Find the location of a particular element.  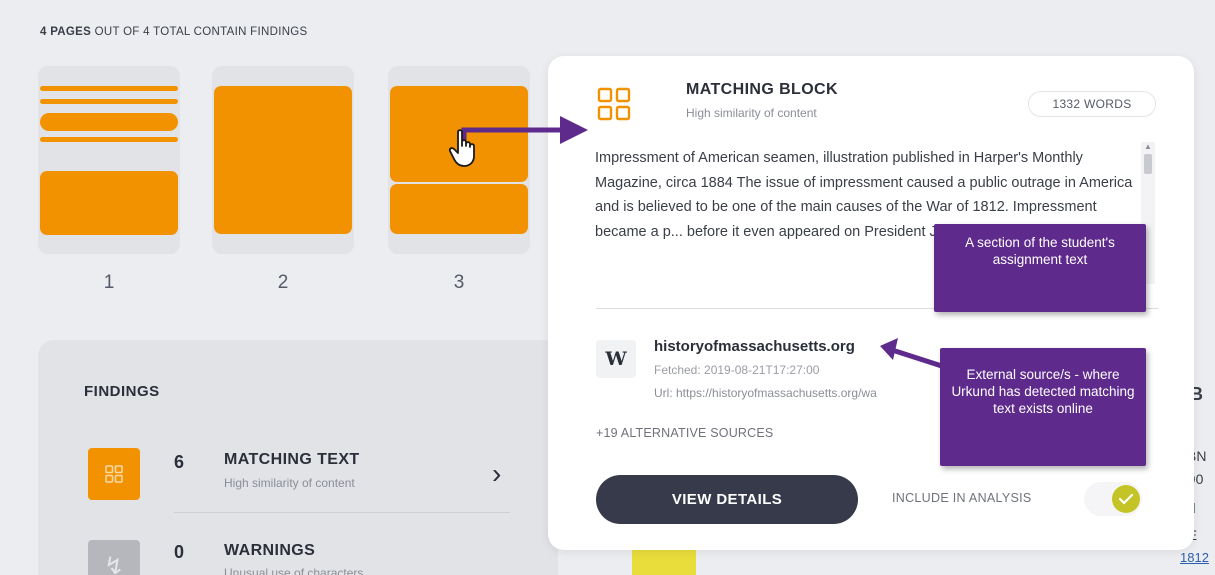

warnings-label: WARNINGS is located at coordinates (269, 551).